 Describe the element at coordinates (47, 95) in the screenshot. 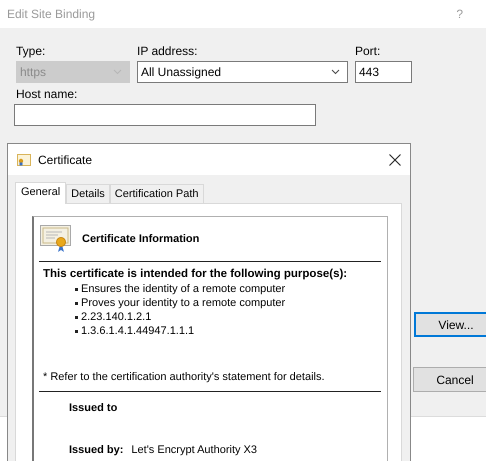

I see `field-label: Host name:` at that location.